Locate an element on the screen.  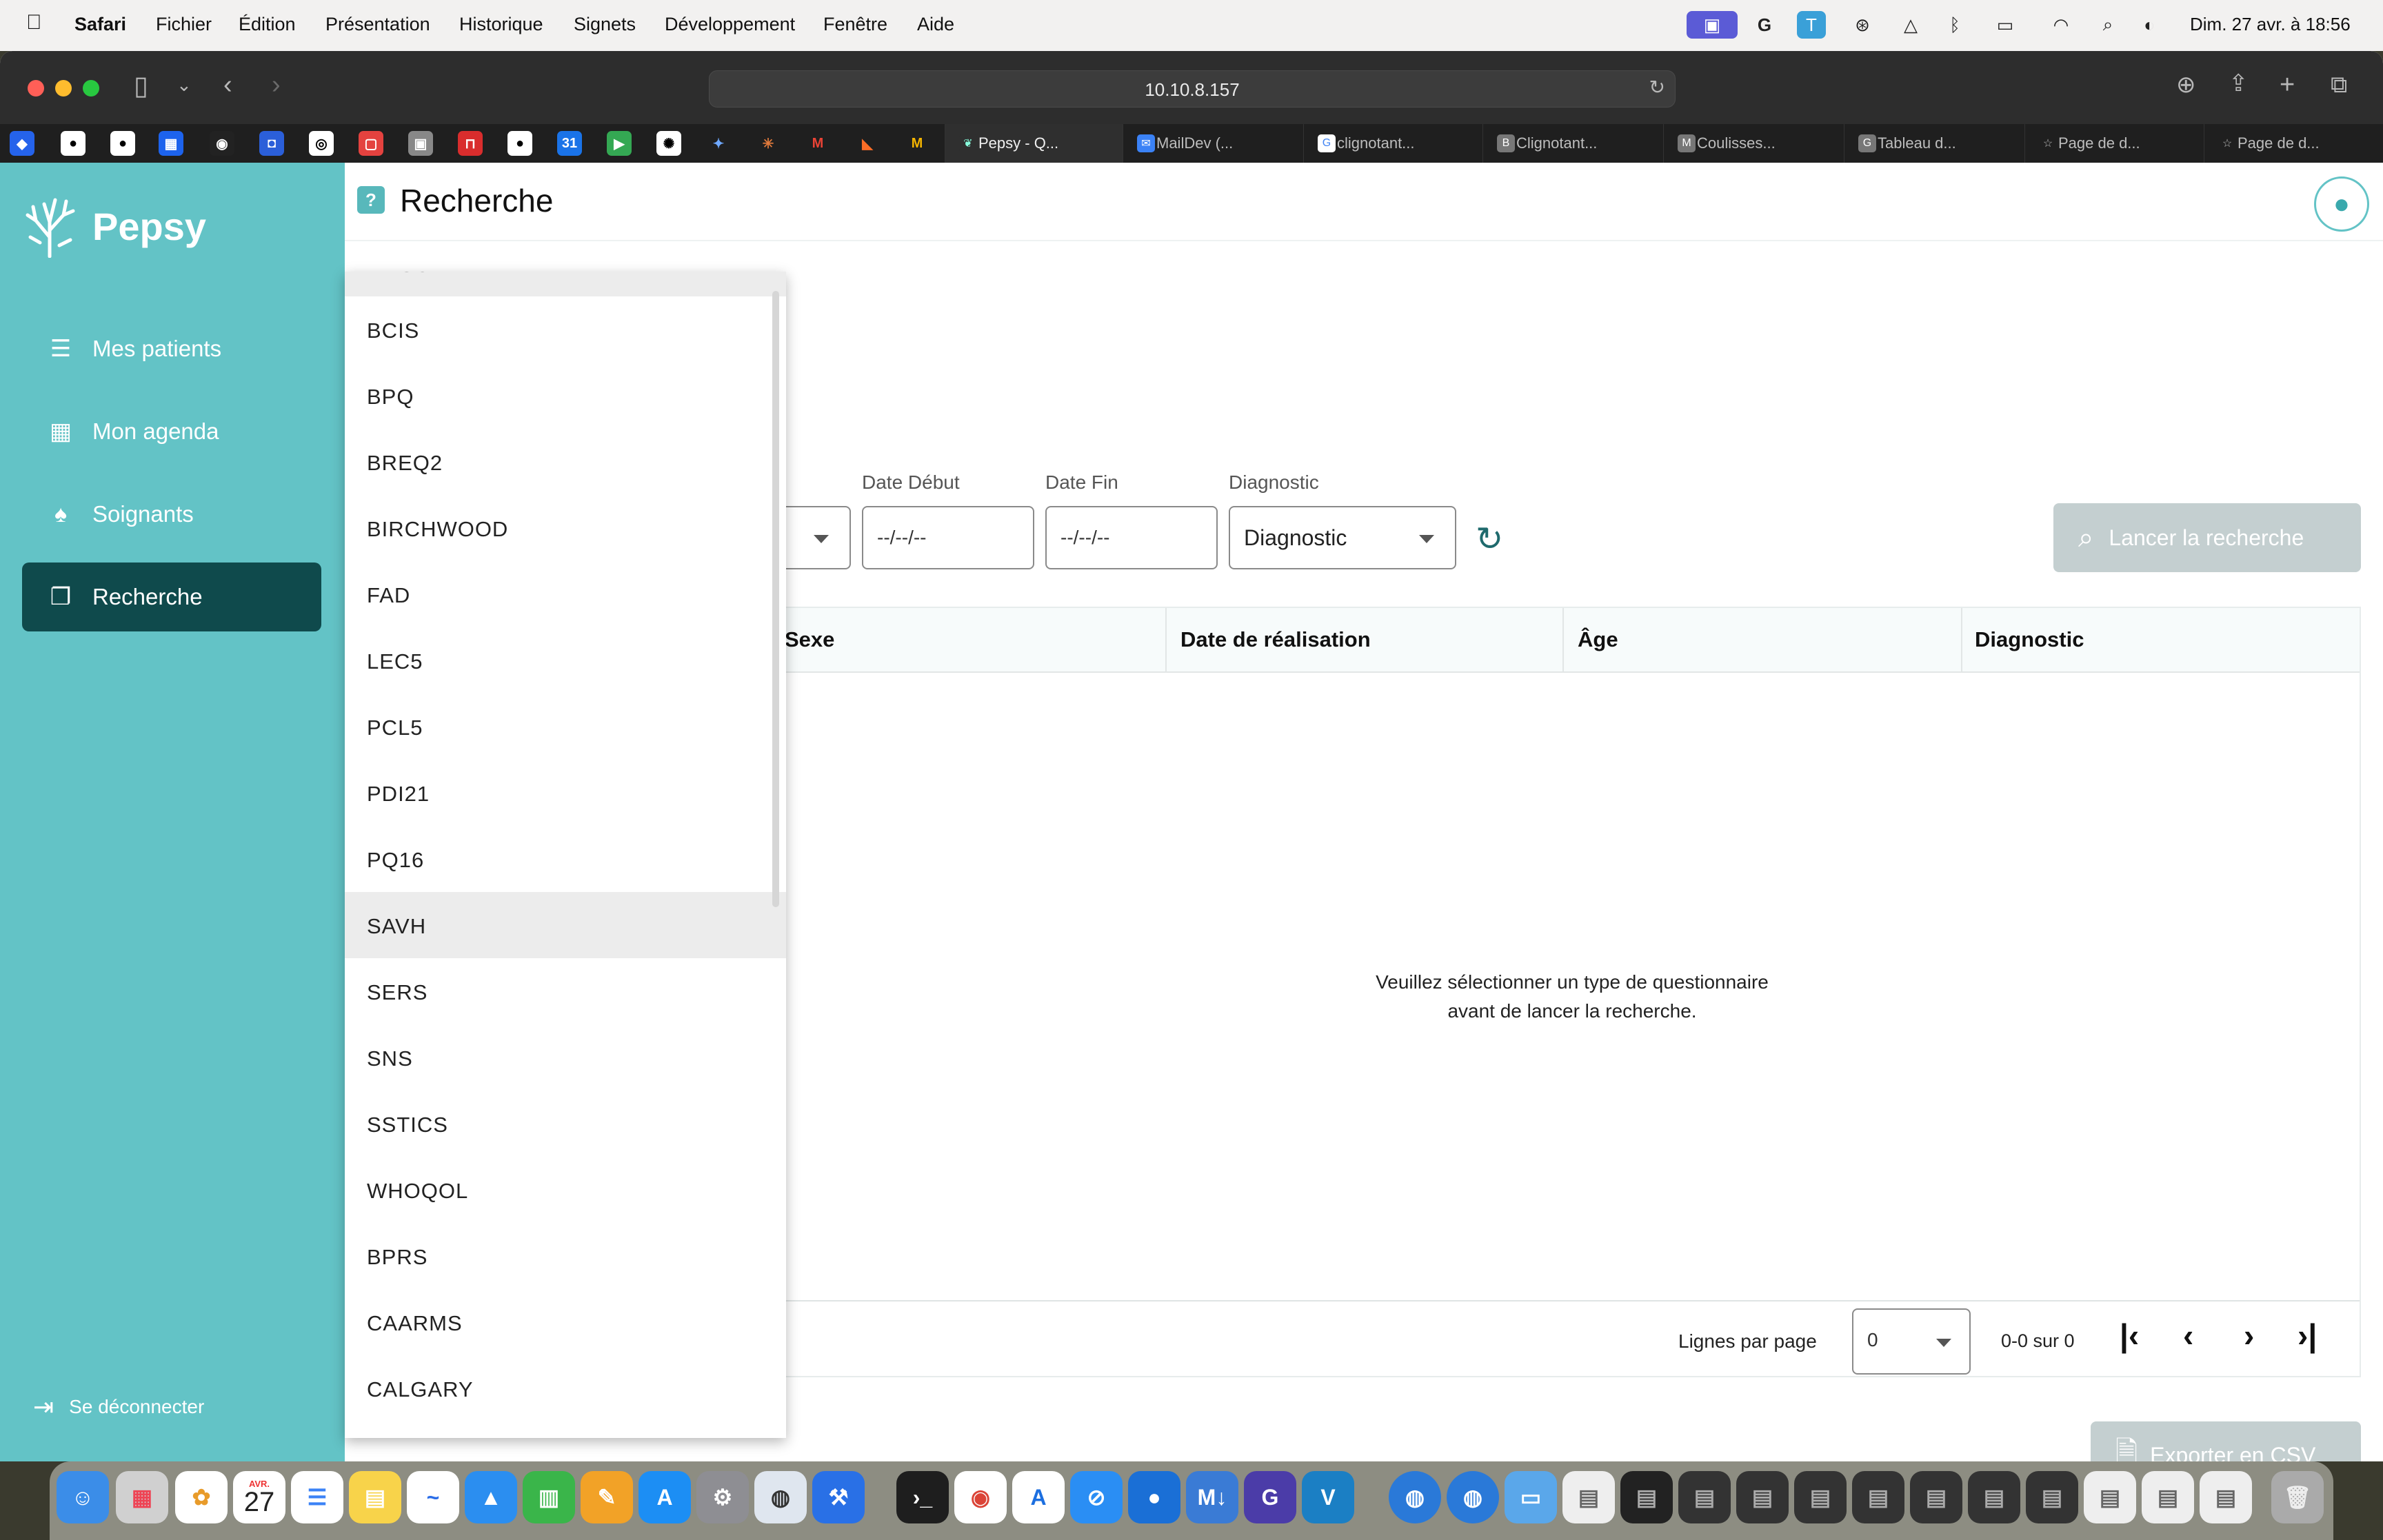
apple-icon: ● is located at coordinates (519, 144).